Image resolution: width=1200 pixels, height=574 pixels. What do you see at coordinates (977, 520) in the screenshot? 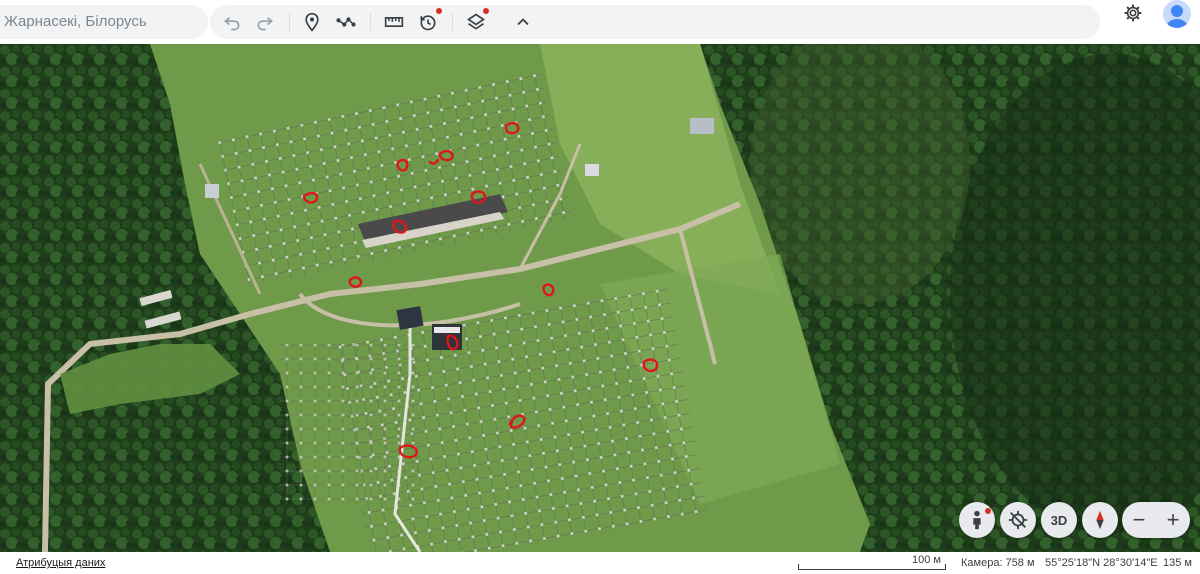
I see `street-view-pegman-button` at bounding box center [977, 520].